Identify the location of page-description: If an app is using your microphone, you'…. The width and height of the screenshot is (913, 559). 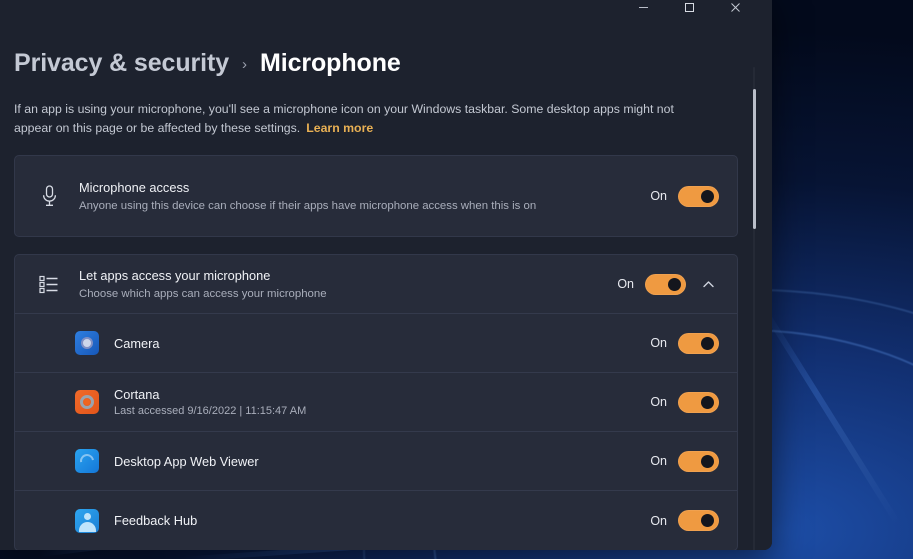
(361, 119).